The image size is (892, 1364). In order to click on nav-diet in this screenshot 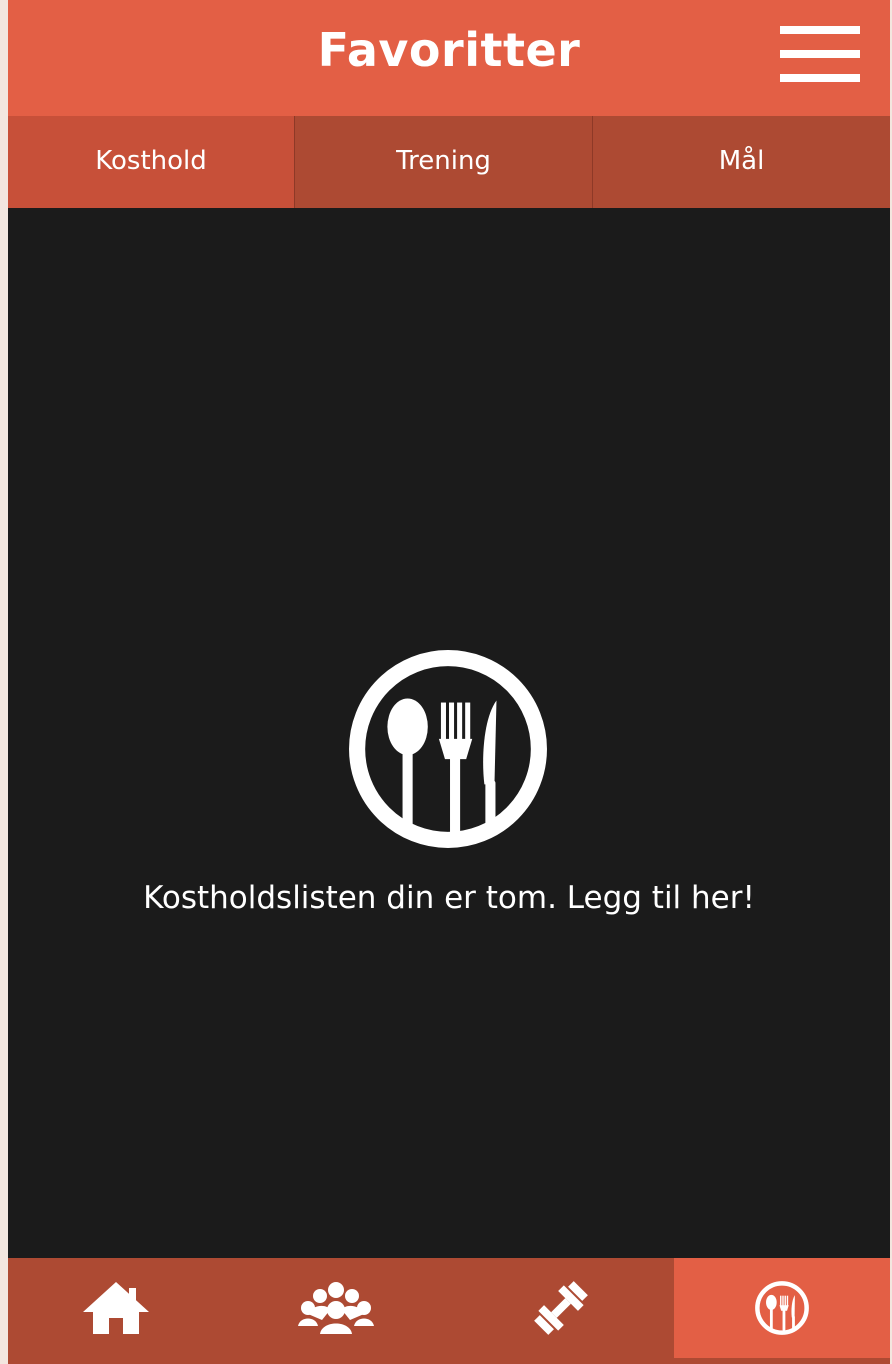, I will do `click(782, 1308)`.